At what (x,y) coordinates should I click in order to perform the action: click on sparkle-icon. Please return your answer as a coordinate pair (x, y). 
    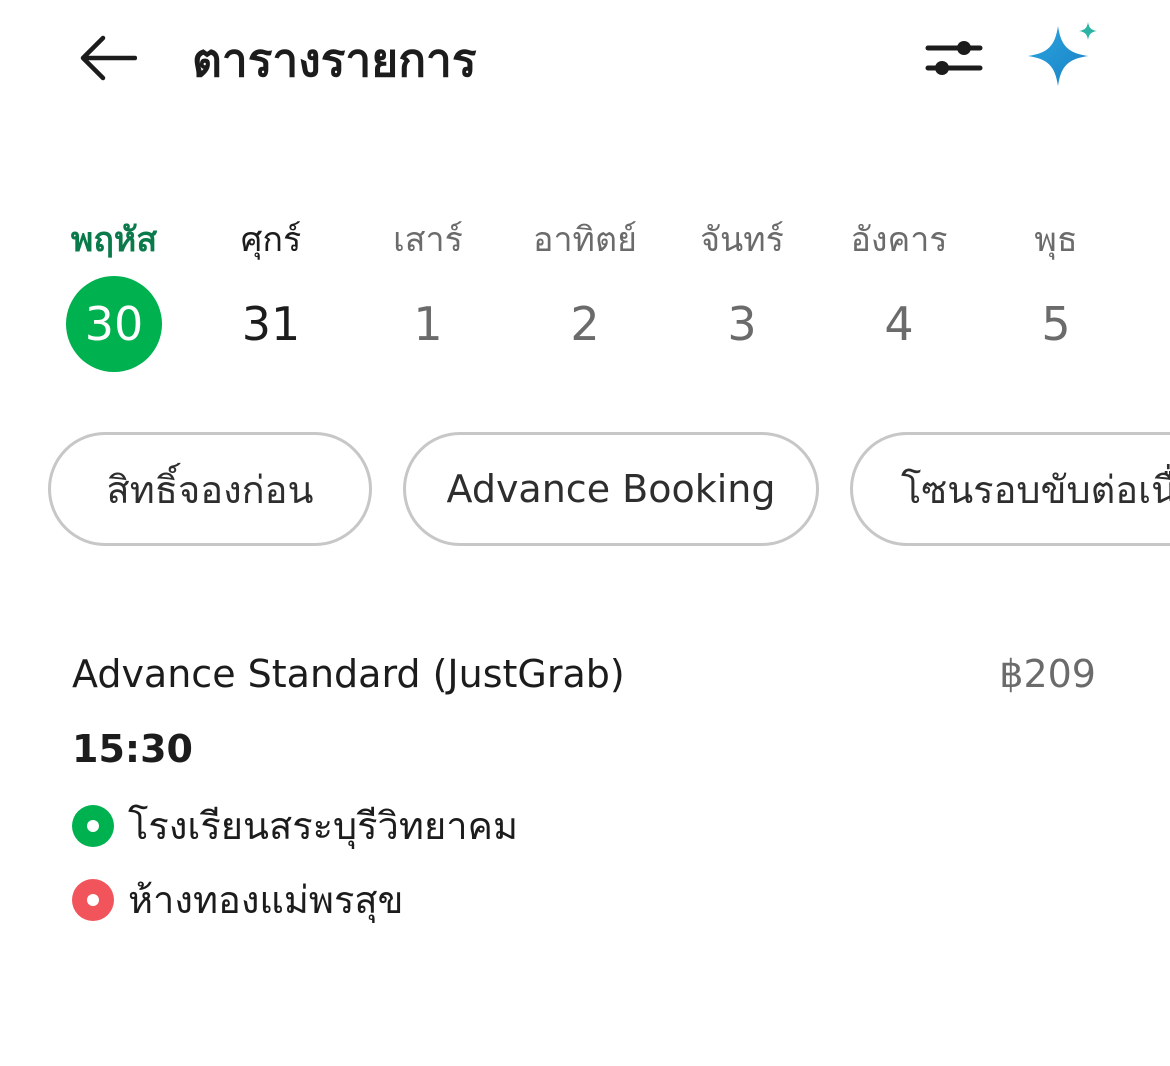
    Looking at the image, I should click on (1064, 56).